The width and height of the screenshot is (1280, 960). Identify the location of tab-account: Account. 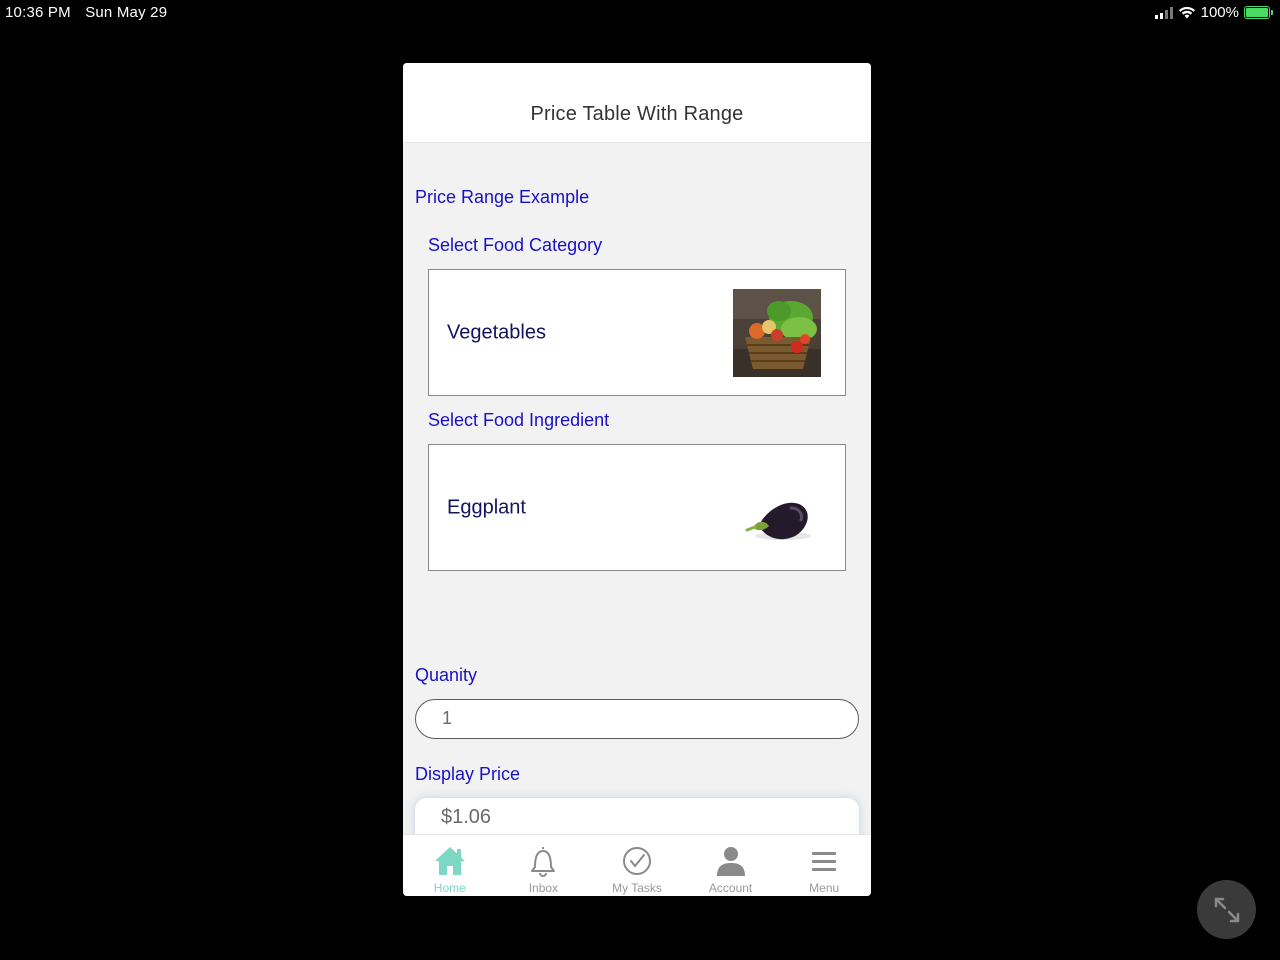
(731, 865).